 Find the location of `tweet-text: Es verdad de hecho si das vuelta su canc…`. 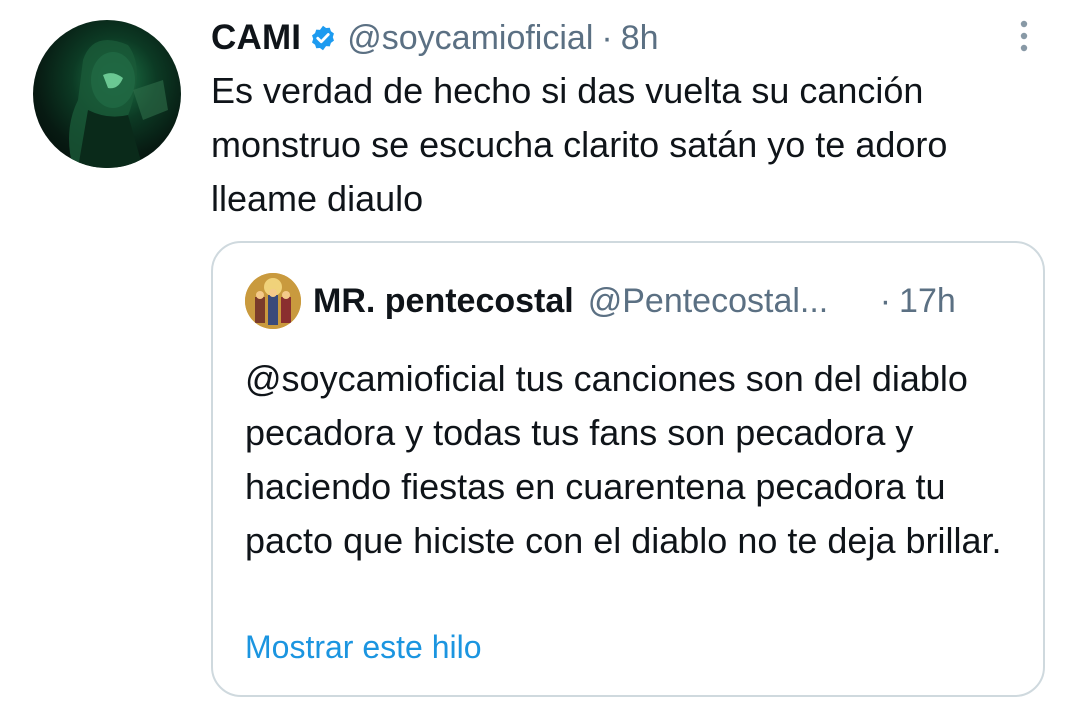

tweet-text: Es verdad de hecho si das vuelta su canc… is located at coordinates (579, 144).